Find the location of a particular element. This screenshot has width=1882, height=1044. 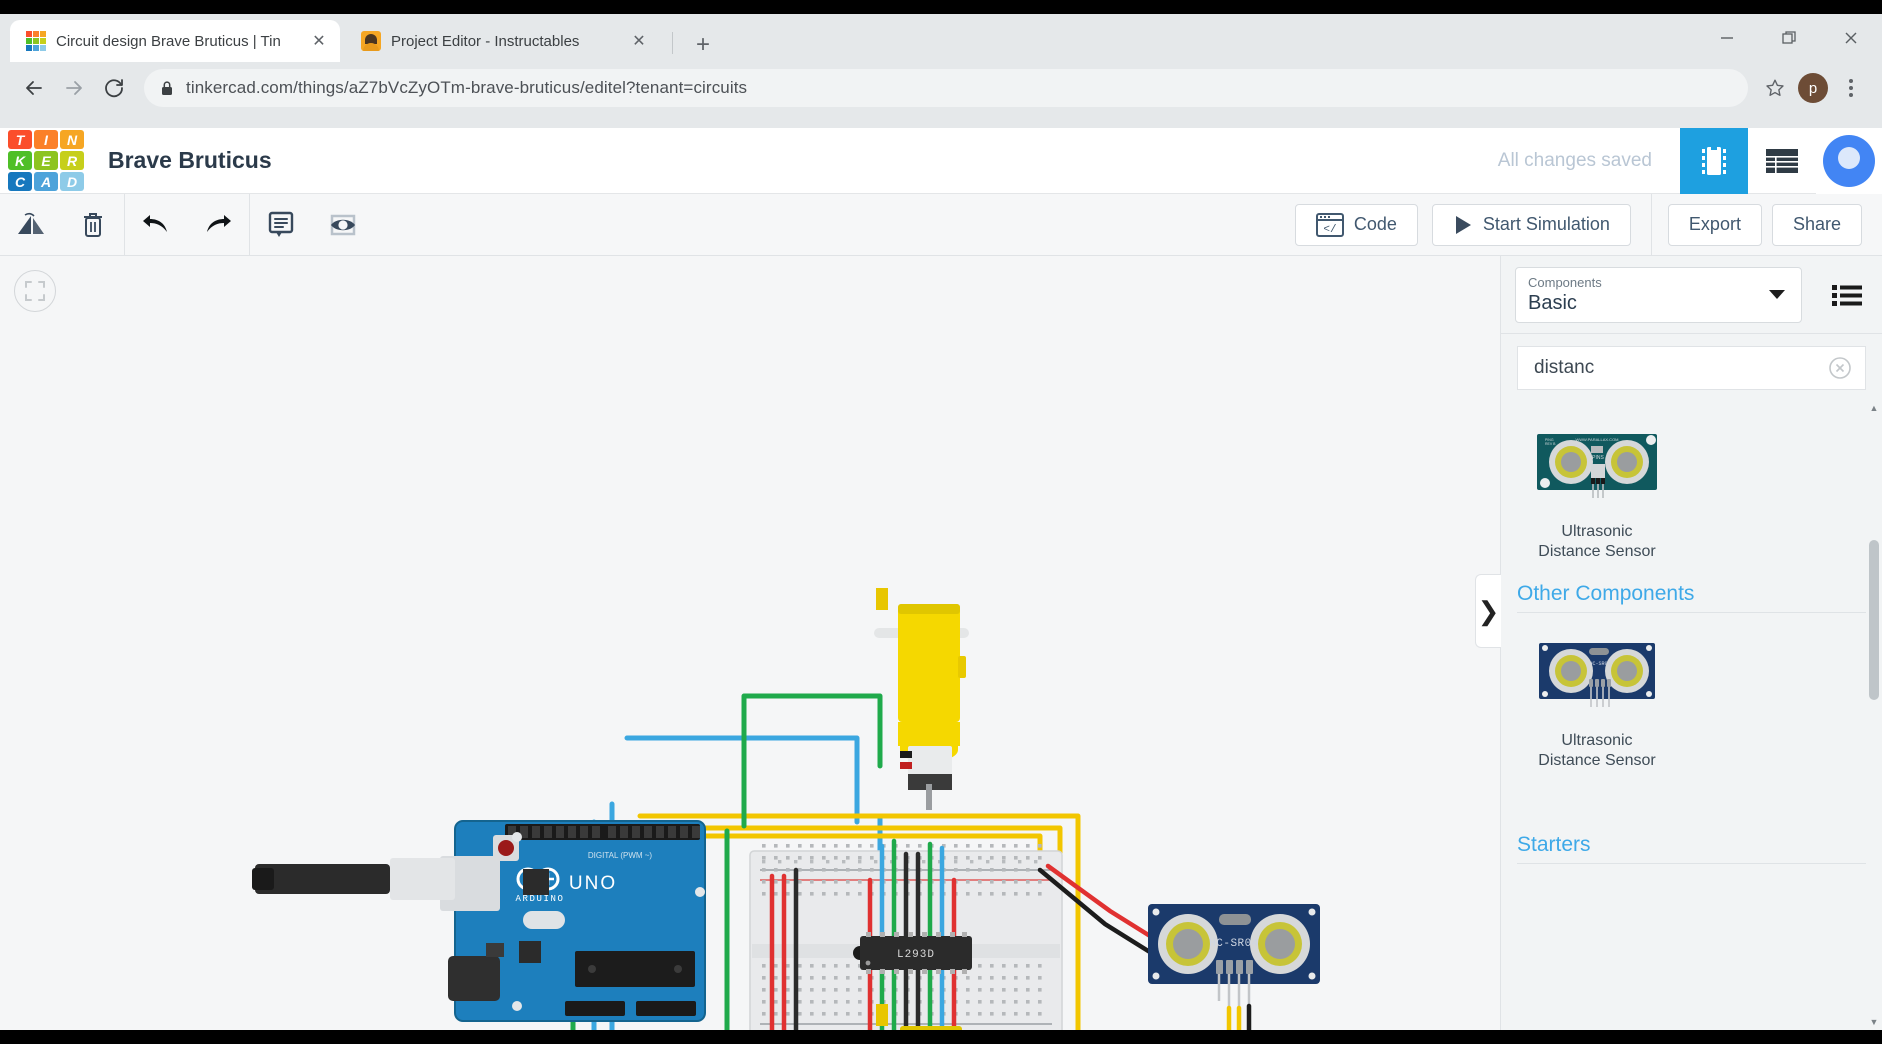

redo-button is located at coordinates (218, 225).